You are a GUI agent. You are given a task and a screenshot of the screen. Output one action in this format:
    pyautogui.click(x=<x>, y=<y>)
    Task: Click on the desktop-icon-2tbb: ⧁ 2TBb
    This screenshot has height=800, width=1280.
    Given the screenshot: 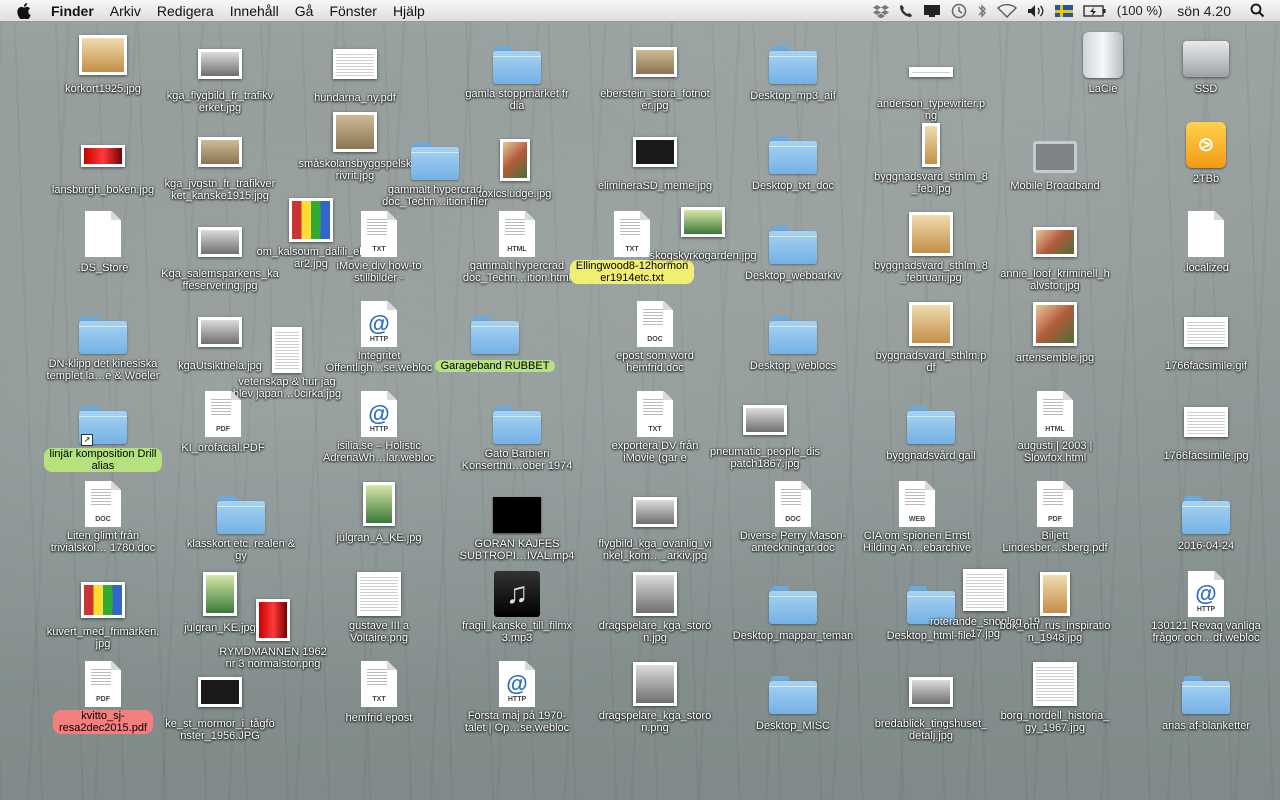 What is the action you would take?
    pyautogui.click(x=1206, y=154)
    